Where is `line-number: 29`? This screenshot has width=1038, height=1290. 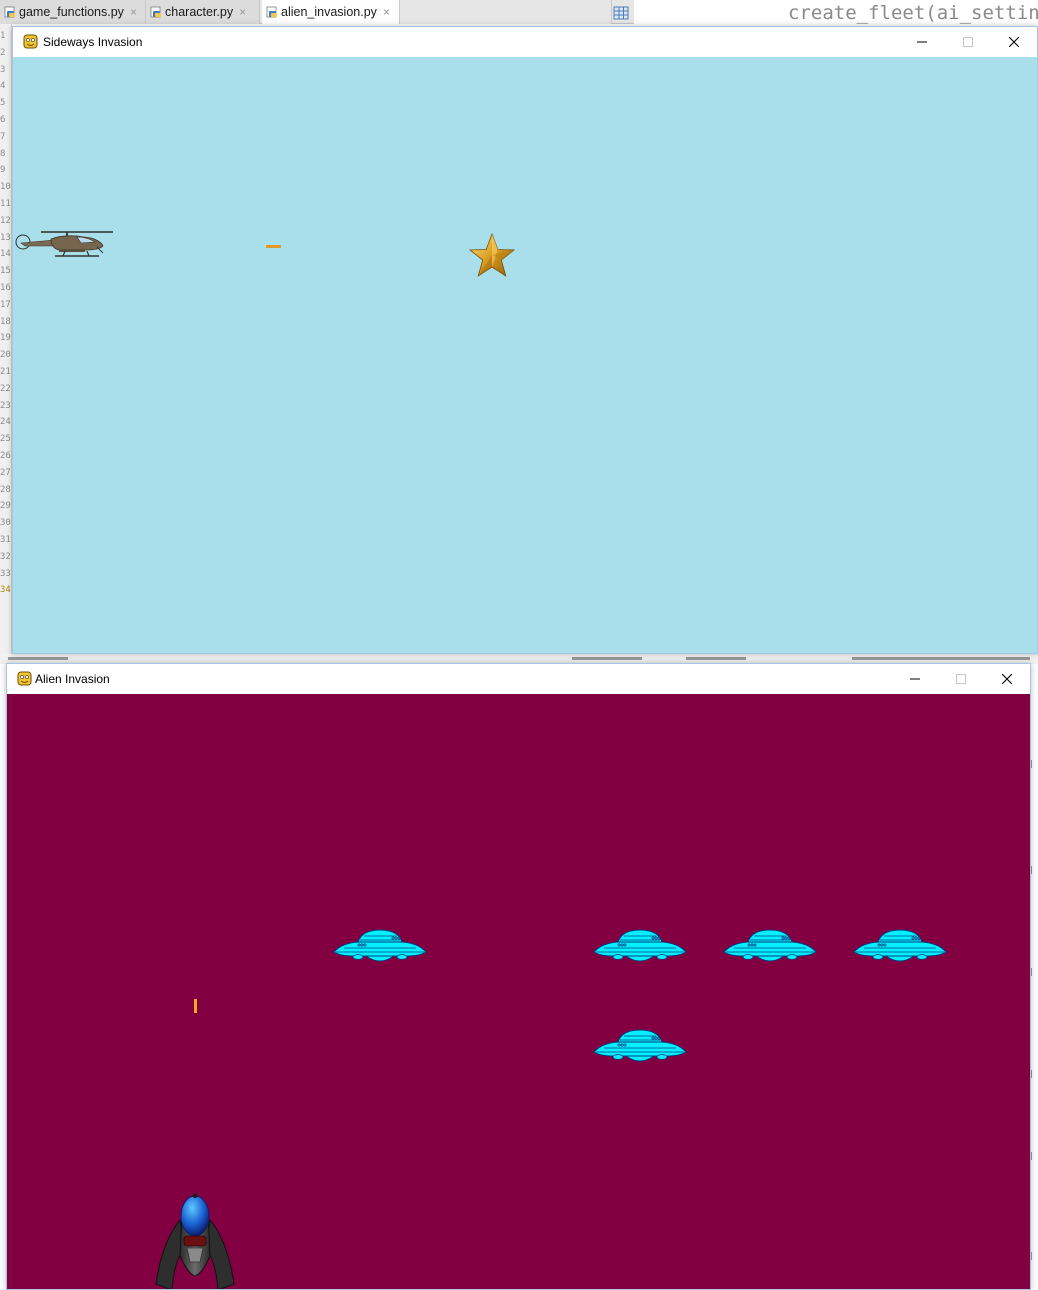
line-number: 29 is located at coordinates (5, 506).